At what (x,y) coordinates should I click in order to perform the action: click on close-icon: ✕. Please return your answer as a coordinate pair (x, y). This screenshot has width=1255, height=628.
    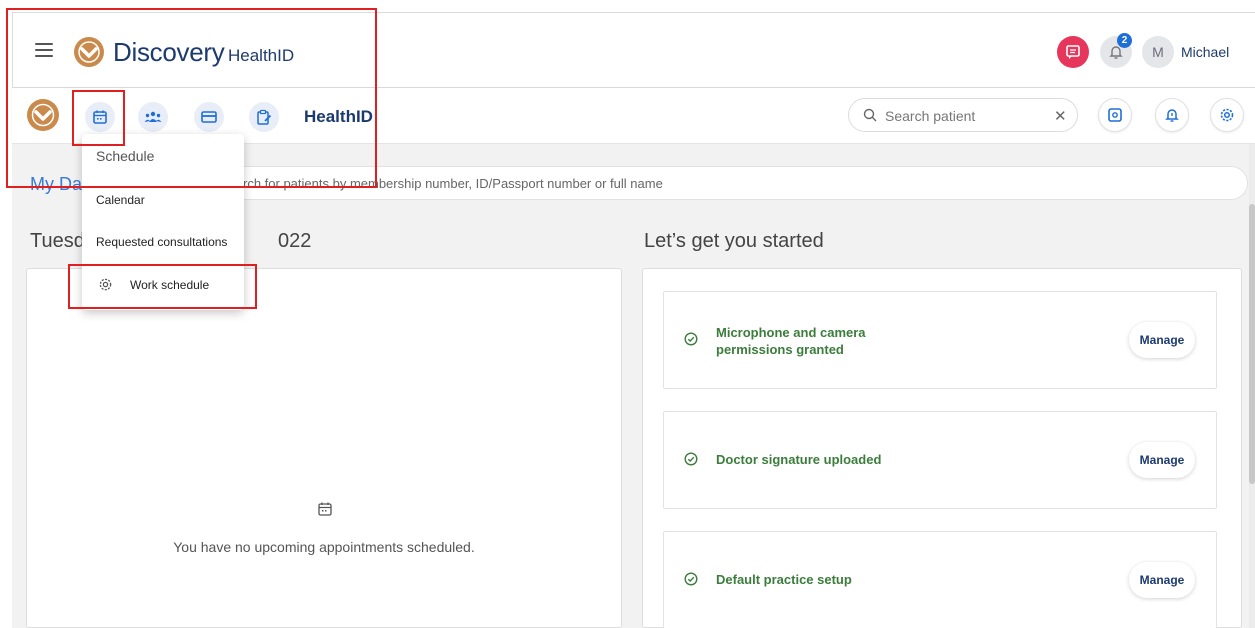
    Looking at the image, I should click on (1060, 116).